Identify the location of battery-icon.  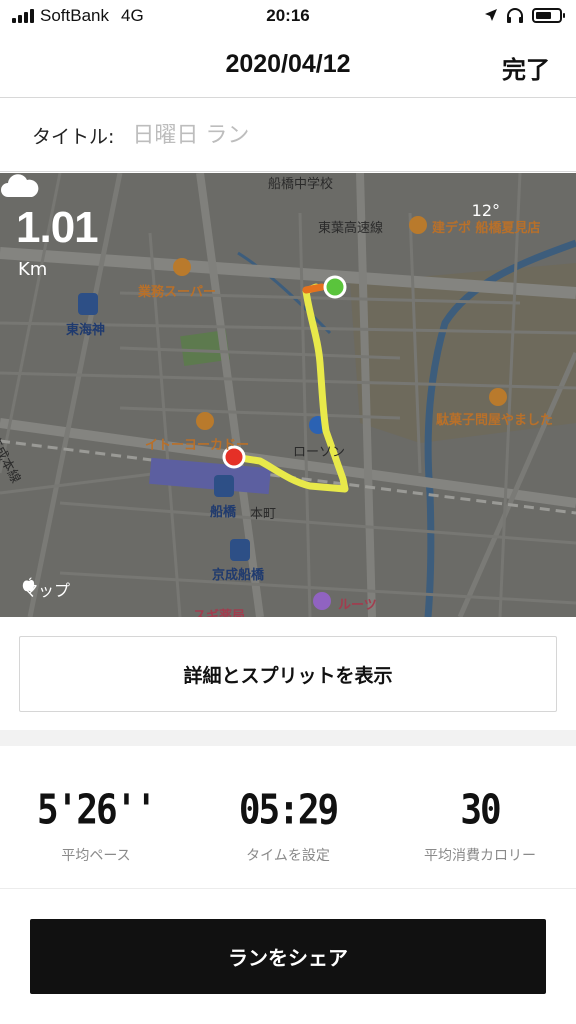
(548, 15).